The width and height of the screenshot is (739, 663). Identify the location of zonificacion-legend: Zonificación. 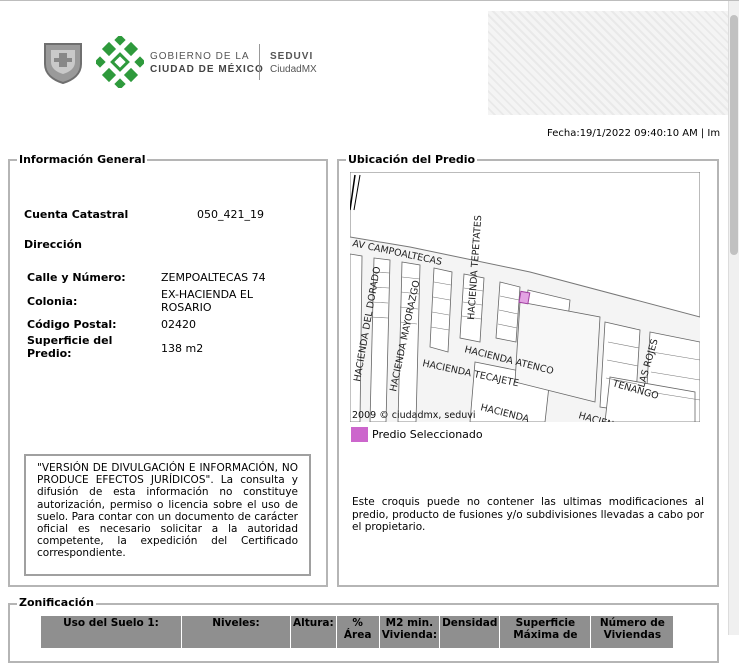
(56, 602).